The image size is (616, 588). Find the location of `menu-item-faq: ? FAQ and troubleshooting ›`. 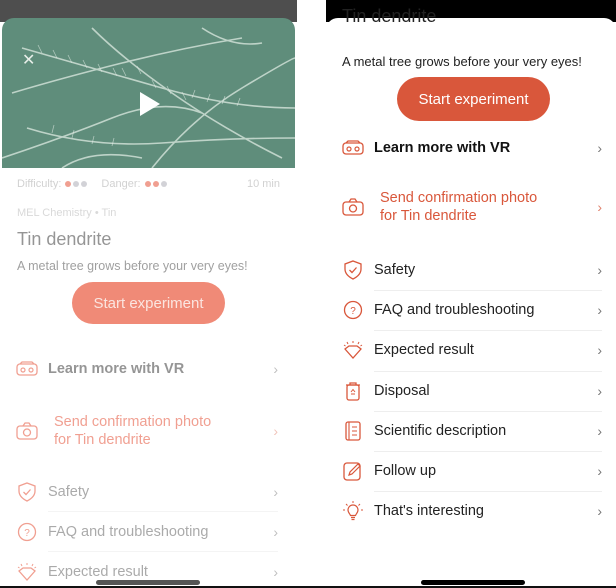

menu-item-faq: ? FAQ and troubleshooting › is located at coordinates (147, 532).